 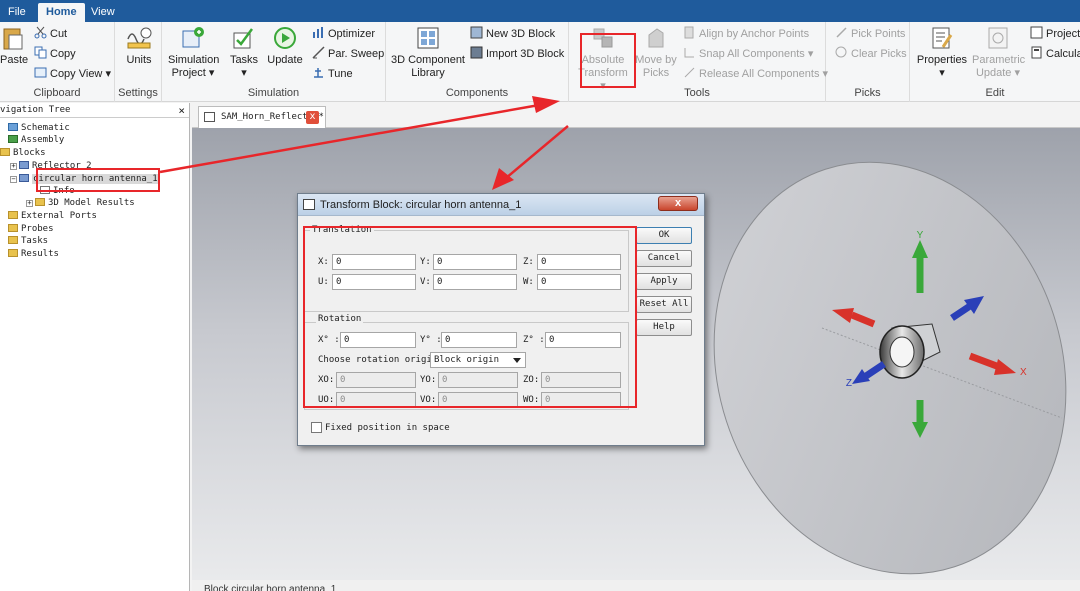 What do you see at coordinates (530, 157) in the screenshot?
I see `annotation-arrow-to-dialog` at bounding box center [530, 157].